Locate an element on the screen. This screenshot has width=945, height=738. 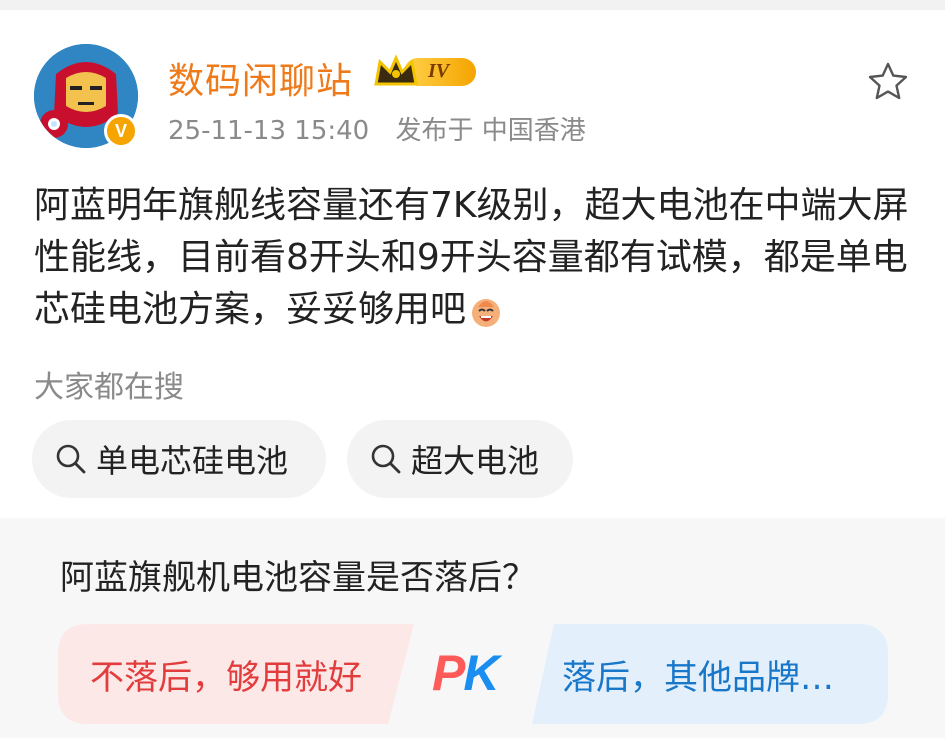
poll-question: 阿蓝旗舰机电池容量是否落后？ is located at coordinates (298, 578).